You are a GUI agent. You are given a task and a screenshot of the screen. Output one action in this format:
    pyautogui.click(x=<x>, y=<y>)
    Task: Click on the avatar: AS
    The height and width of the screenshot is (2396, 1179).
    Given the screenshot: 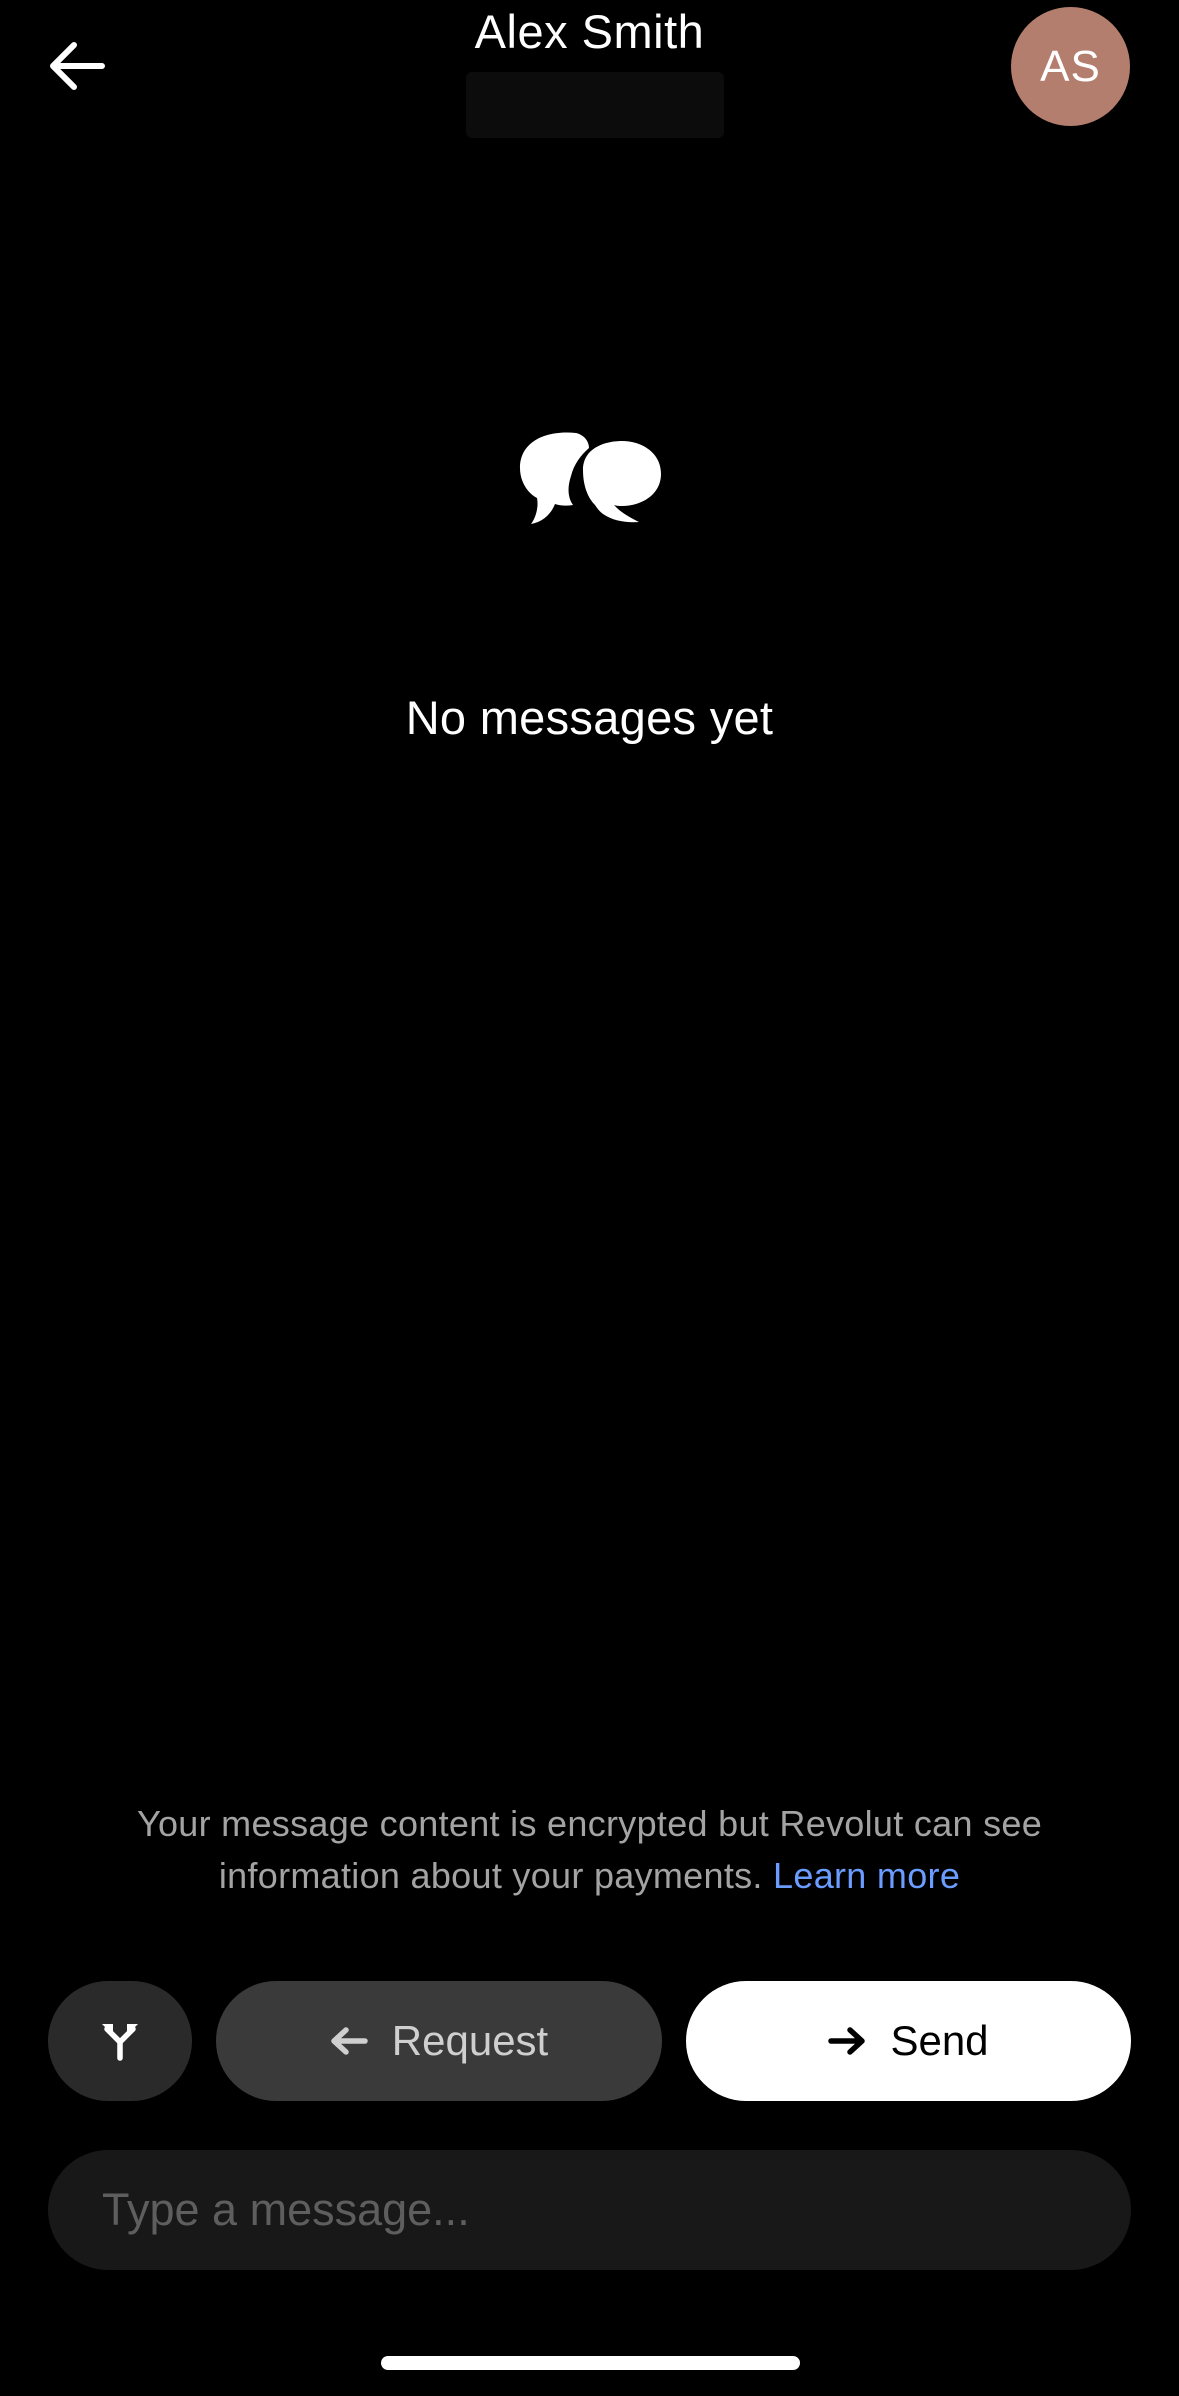 What is the action you would take?
    pyautogui.click(x=1070, y=66)
    